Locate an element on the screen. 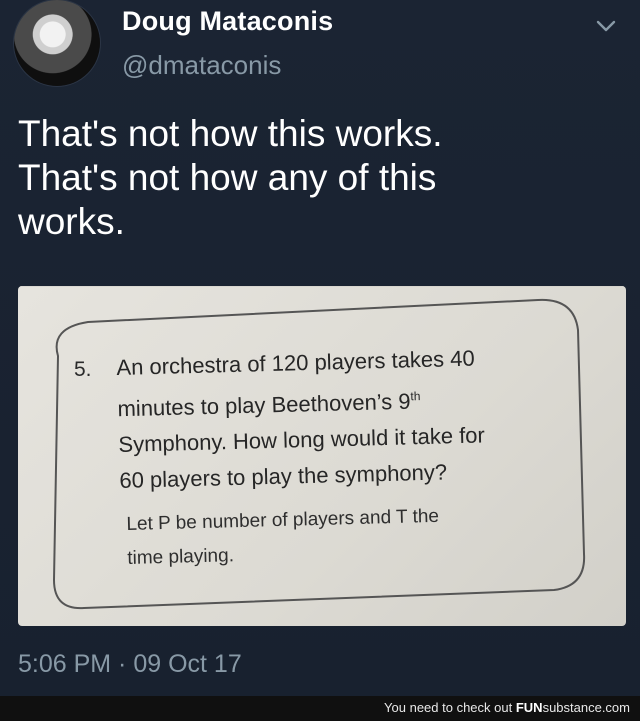 Image resolution: width=640 pixels, height=721 pixels. tweet-text-line: works. is located at coordinates (71, 221).